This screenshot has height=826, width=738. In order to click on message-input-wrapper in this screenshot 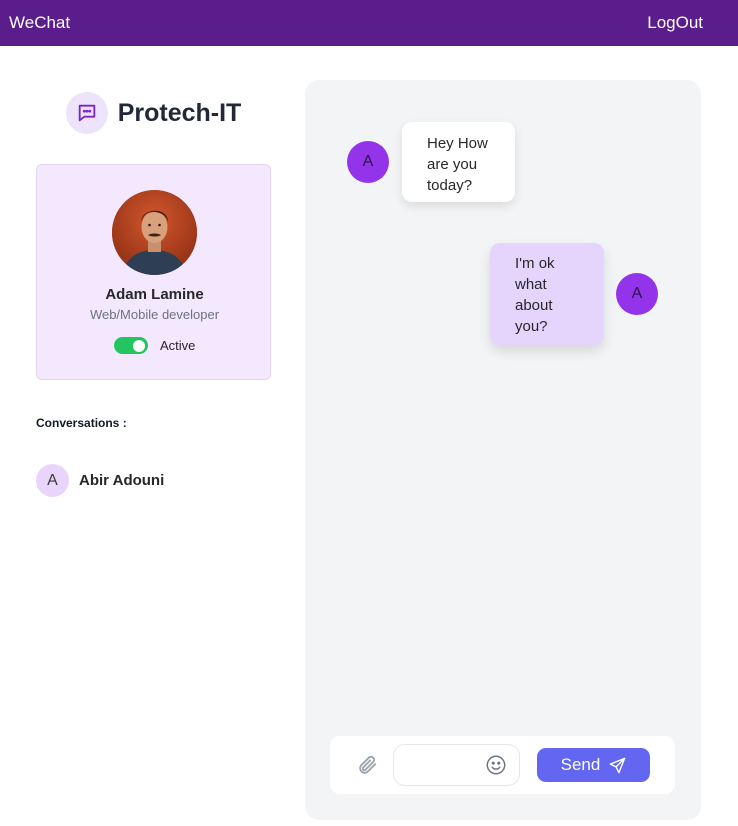, I will do `click(456, 765)`.